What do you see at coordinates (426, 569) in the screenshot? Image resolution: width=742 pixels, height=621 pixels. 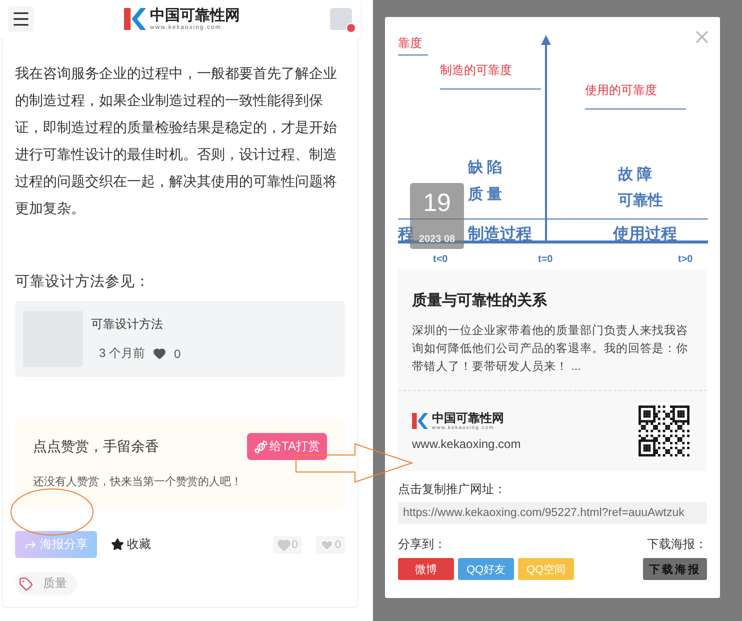 I see `share-target-button: 微博` at bounding box center [426, 569].